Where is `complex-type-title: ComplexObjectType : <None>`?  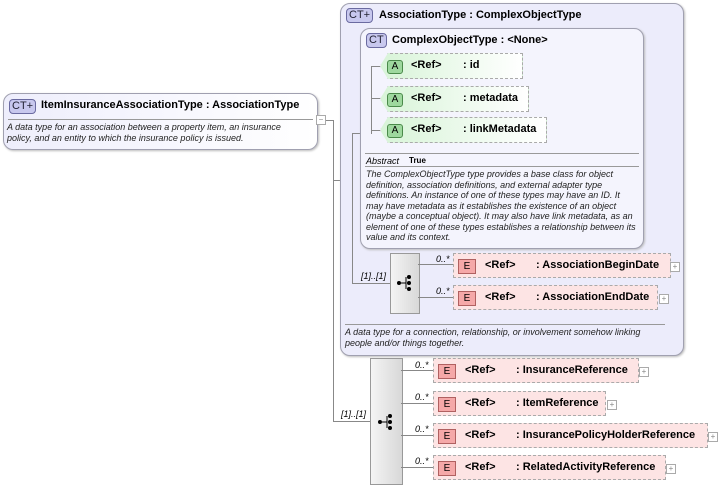 complex-type-title: ComplexObjectType : <None> is located at coordinates (470, 40).